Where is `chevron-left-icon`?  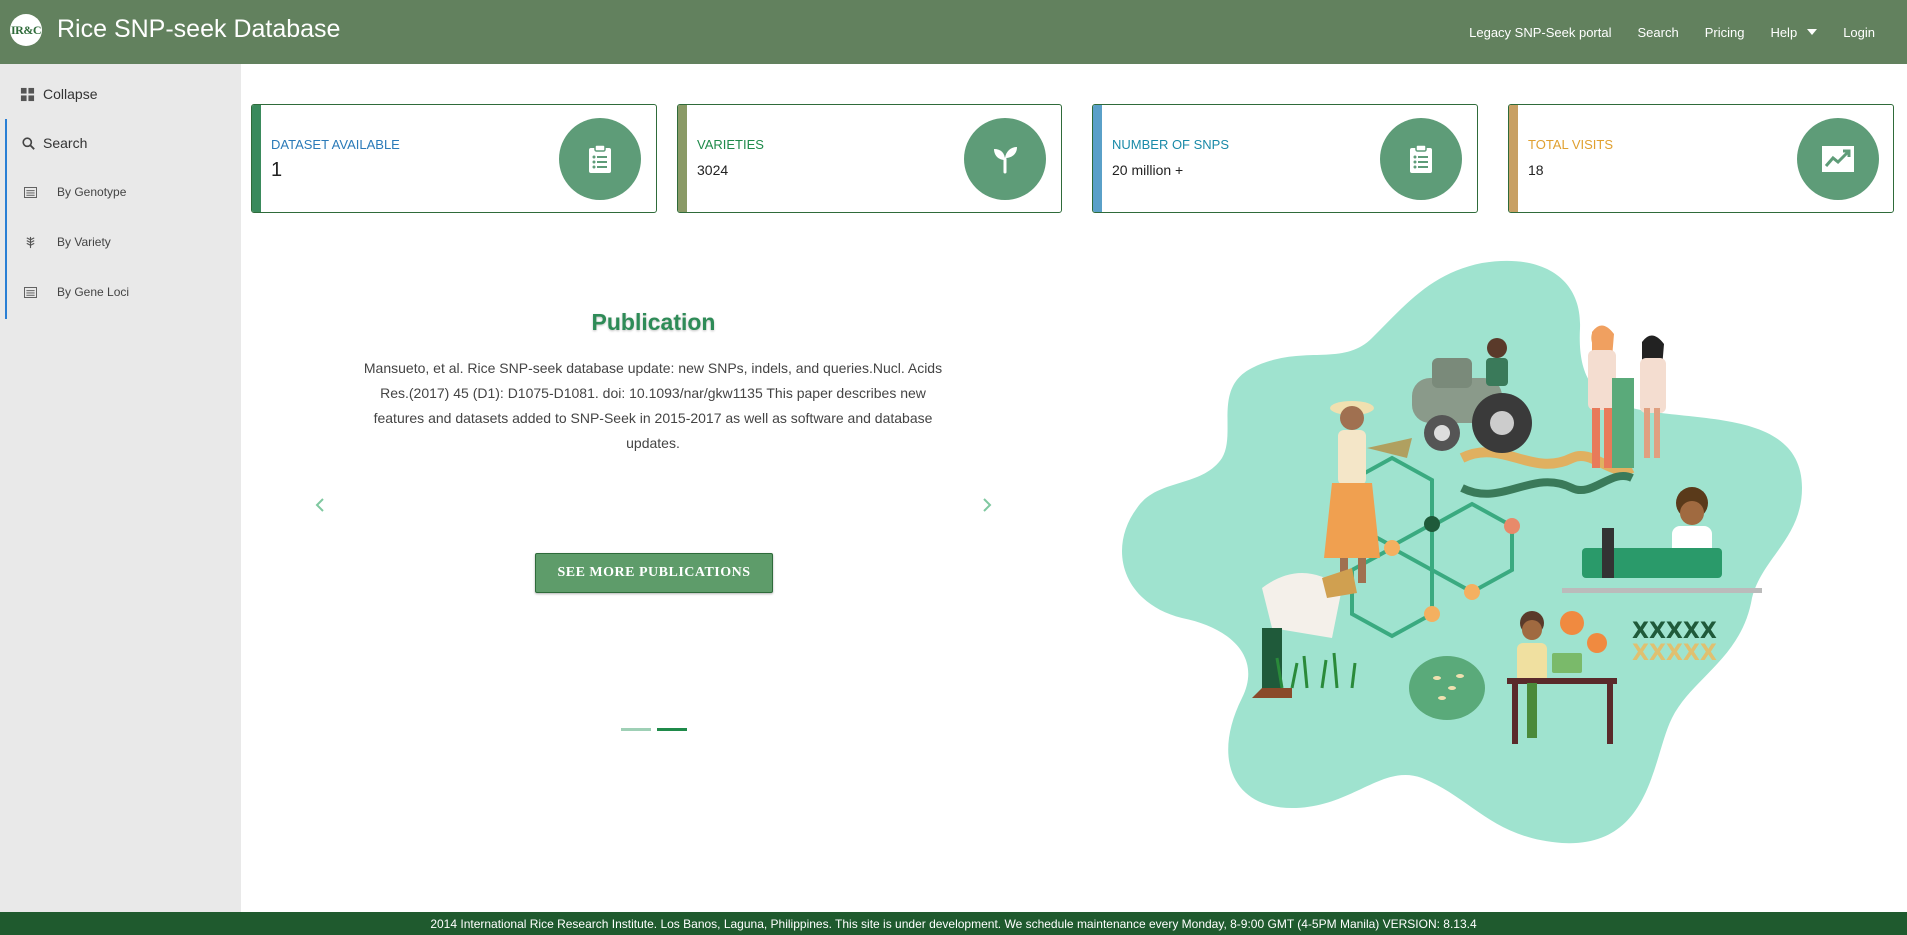 chevron-left-icon is located at coordinates (319, 505).